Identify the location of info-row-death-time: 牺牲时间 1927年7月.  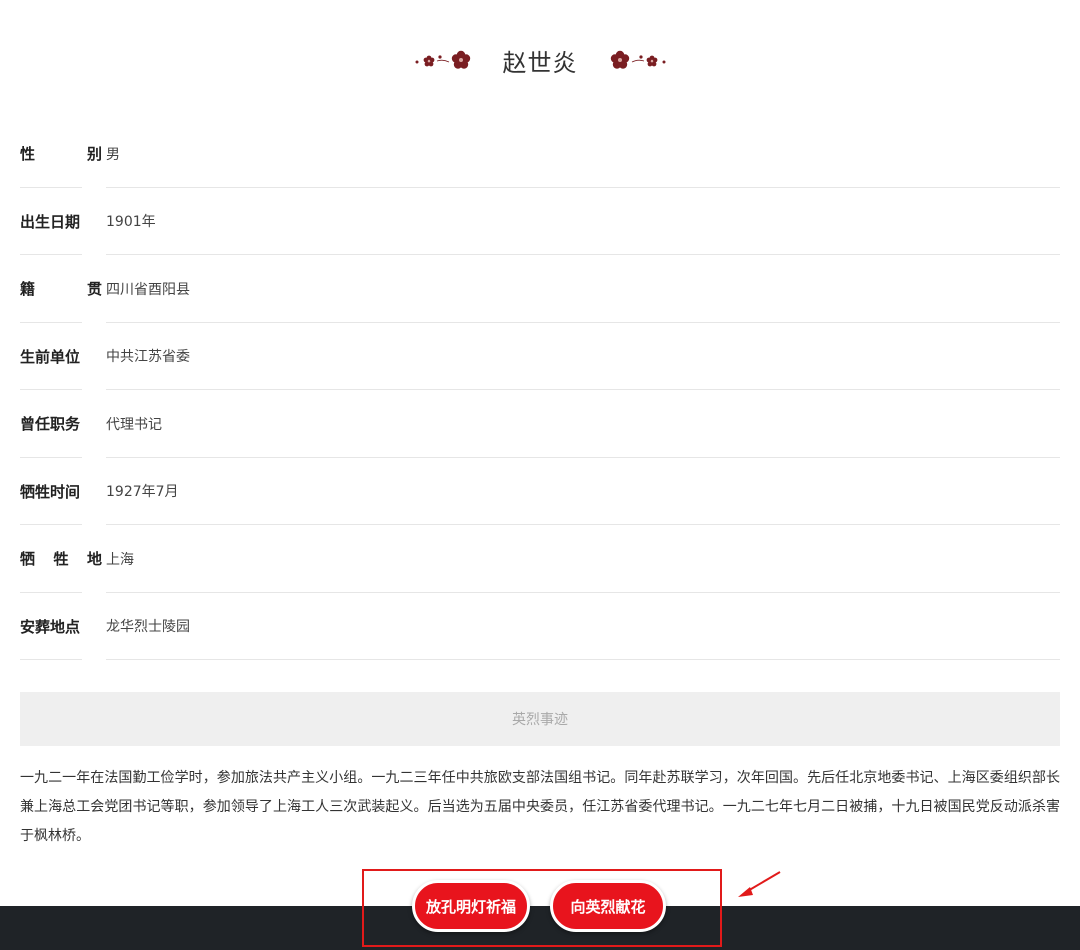
(540, 491).